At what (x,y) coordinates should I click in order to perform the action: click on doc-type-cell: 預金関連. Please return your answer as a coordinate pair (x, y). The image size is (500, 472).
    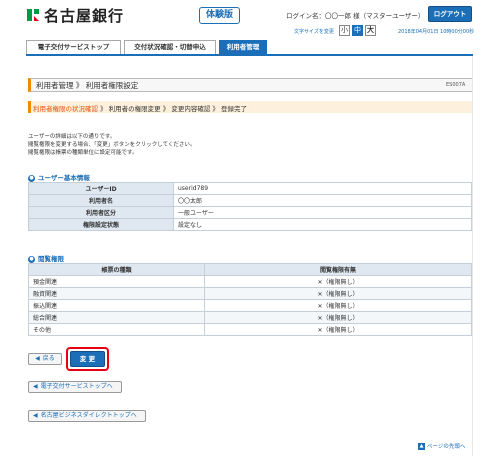
    Looking at the image, I should click on (116, 281).